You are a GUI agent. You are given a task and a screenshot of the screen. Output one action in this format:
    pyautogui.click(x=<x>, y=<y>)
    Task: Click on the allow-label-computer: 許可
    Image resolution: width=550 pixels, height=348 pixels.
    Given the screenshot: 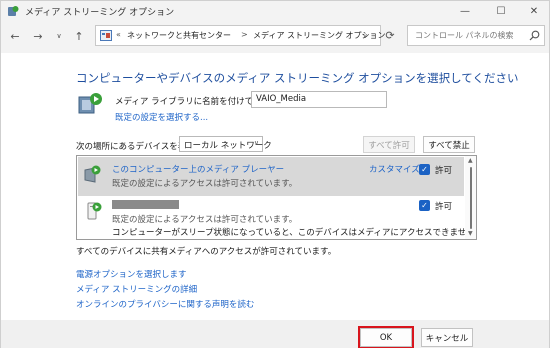 What is the action you would take?
    pyautogui.click(x=444, y=207)
    